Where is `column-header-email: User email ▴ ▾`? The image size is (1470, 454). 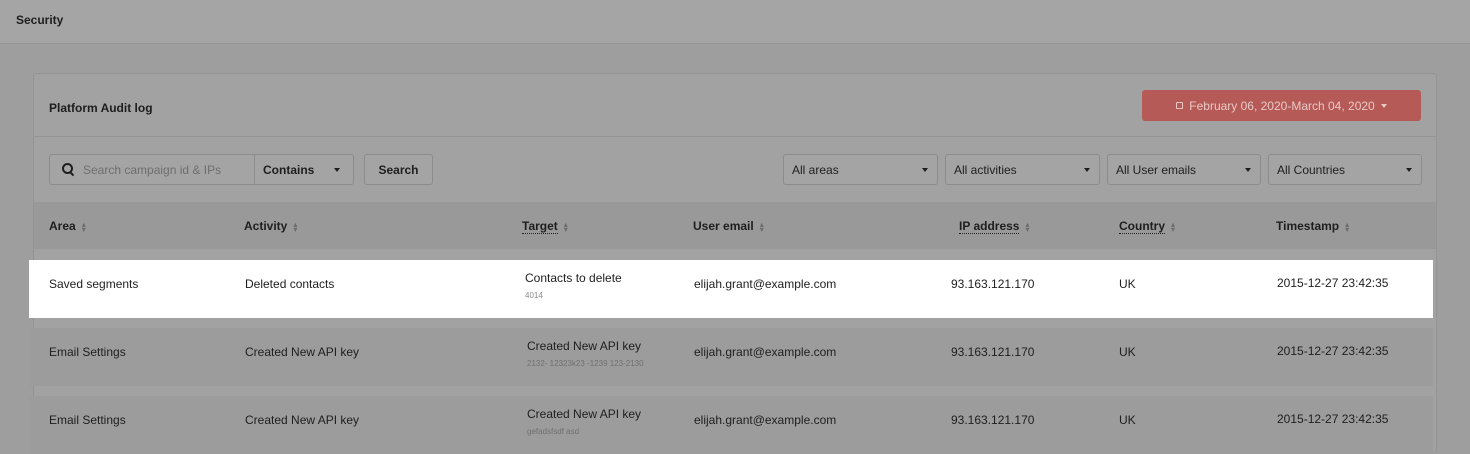 column-header-email: User email ▴ ▾ is located at coordinates (728, 226).